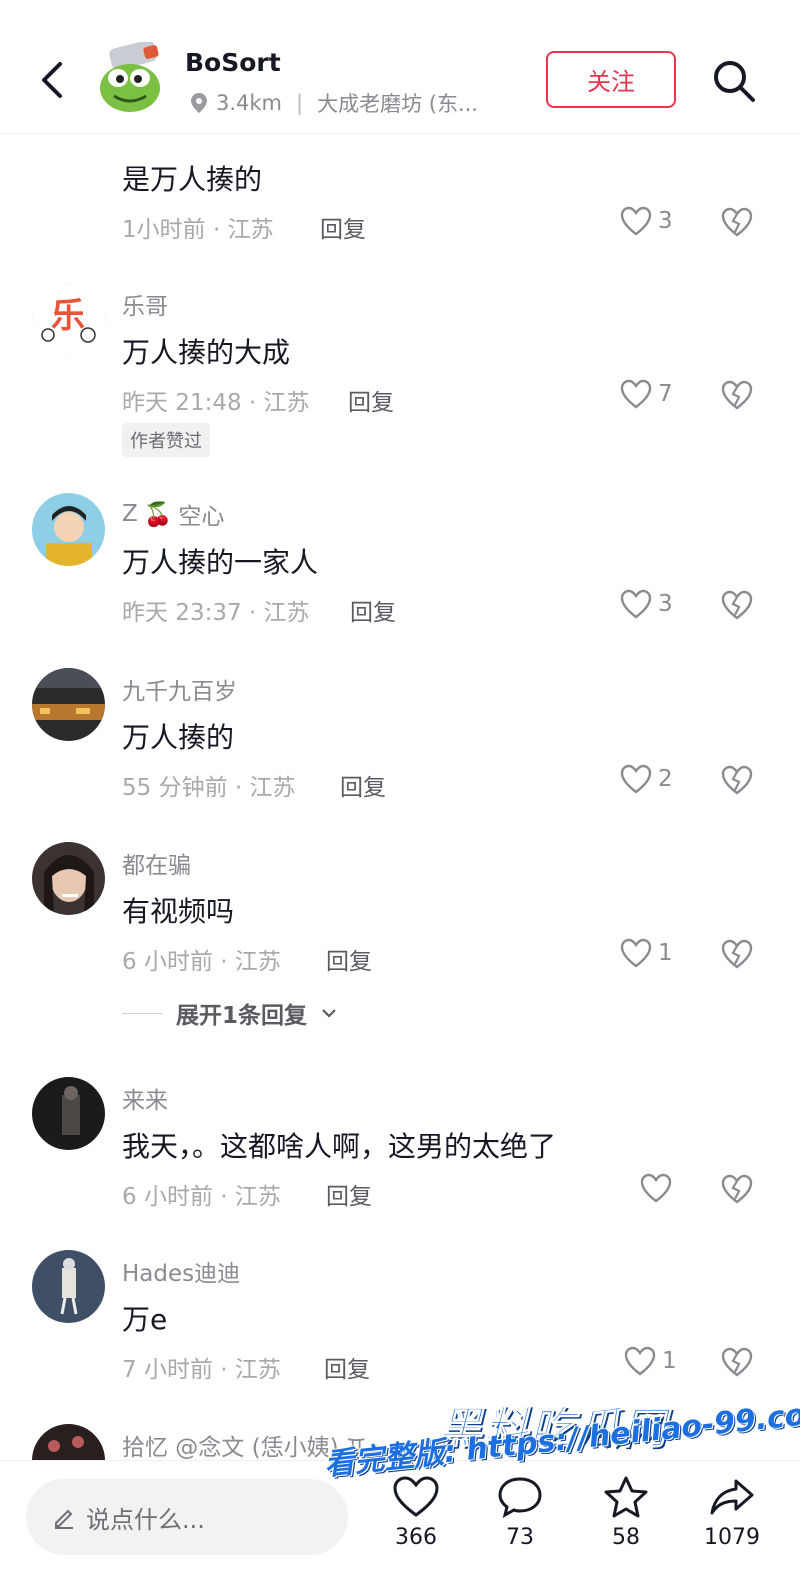 The height and width of the screenshot is (1590, 800). I want to click on like-button: 2, so click(646, 779).